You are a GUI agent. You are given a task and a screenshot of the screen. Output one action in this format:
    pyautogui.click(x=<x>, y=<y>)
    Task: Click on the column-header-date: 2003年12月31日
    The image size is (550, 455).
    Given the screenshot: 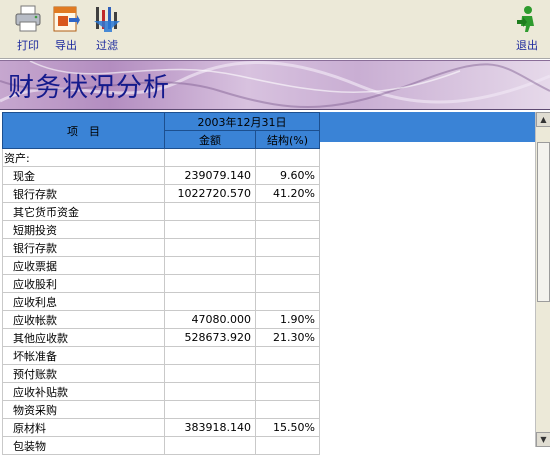 What is the action you would take?
    pyautogui.click(x=242, y=121)
    